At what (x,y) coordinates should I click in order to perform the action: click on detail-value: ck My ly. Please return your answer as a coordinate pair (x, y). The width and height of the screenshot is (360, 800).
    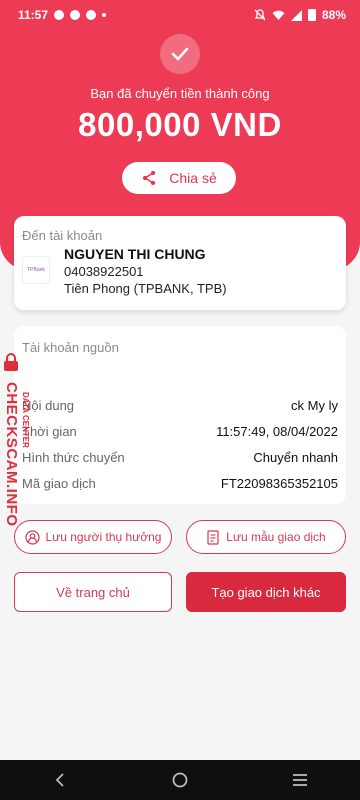
    Looking at the image, I should click on (314, 405).